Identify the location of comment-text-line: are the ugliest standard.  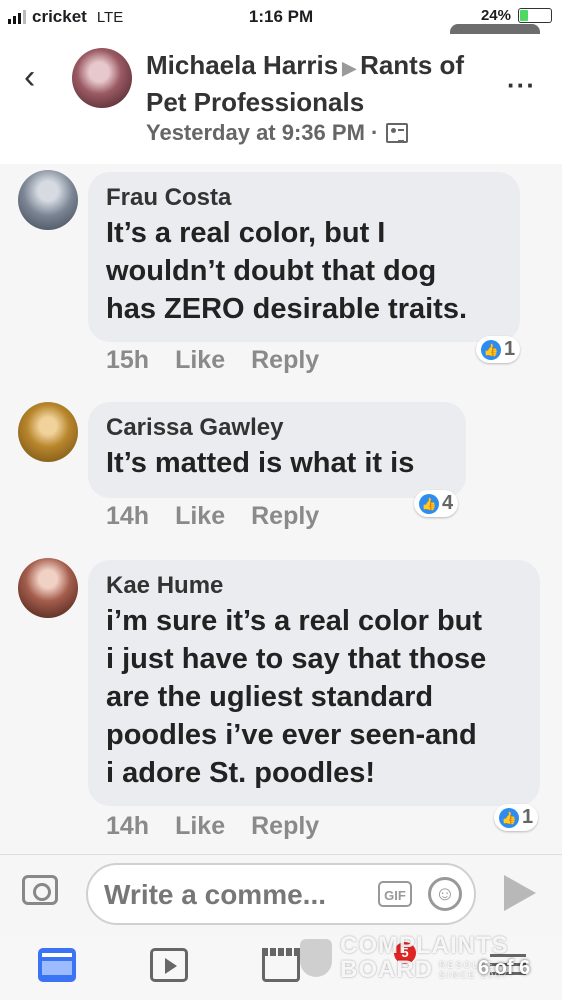
(270, 697).